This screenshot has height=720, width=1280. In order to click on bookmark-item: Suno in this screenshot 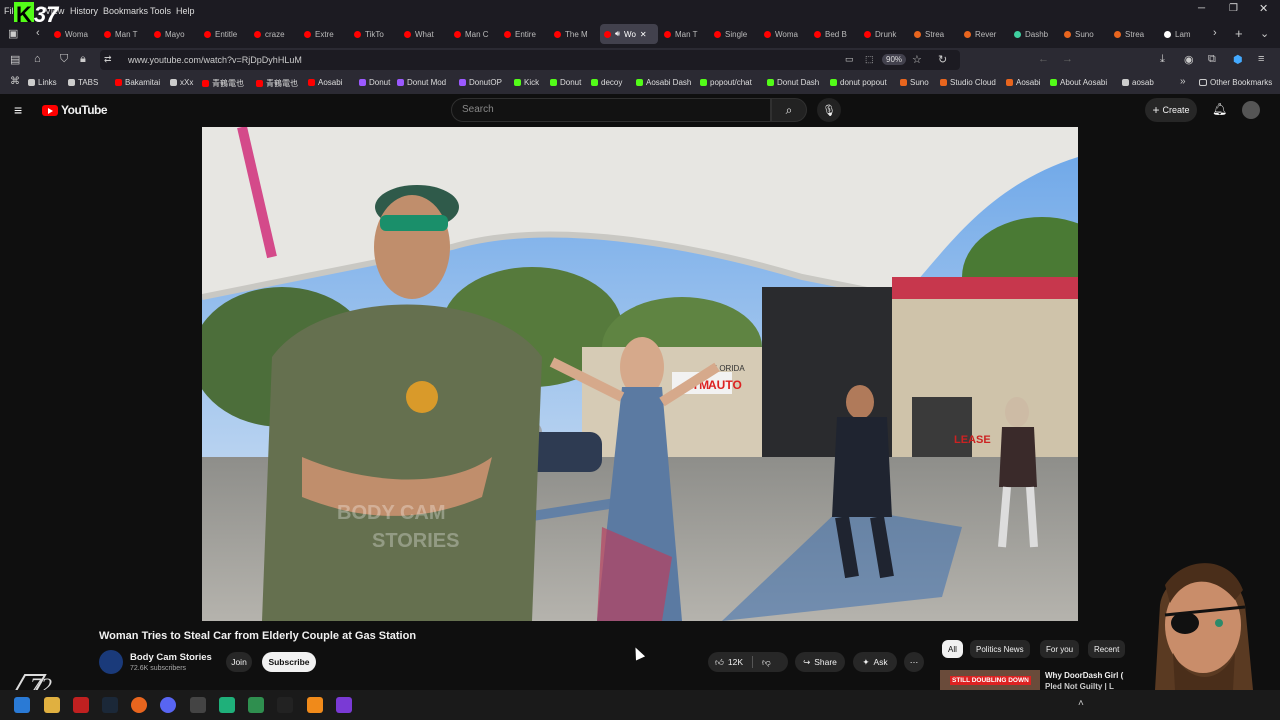, I will do `click(914, 82)`.